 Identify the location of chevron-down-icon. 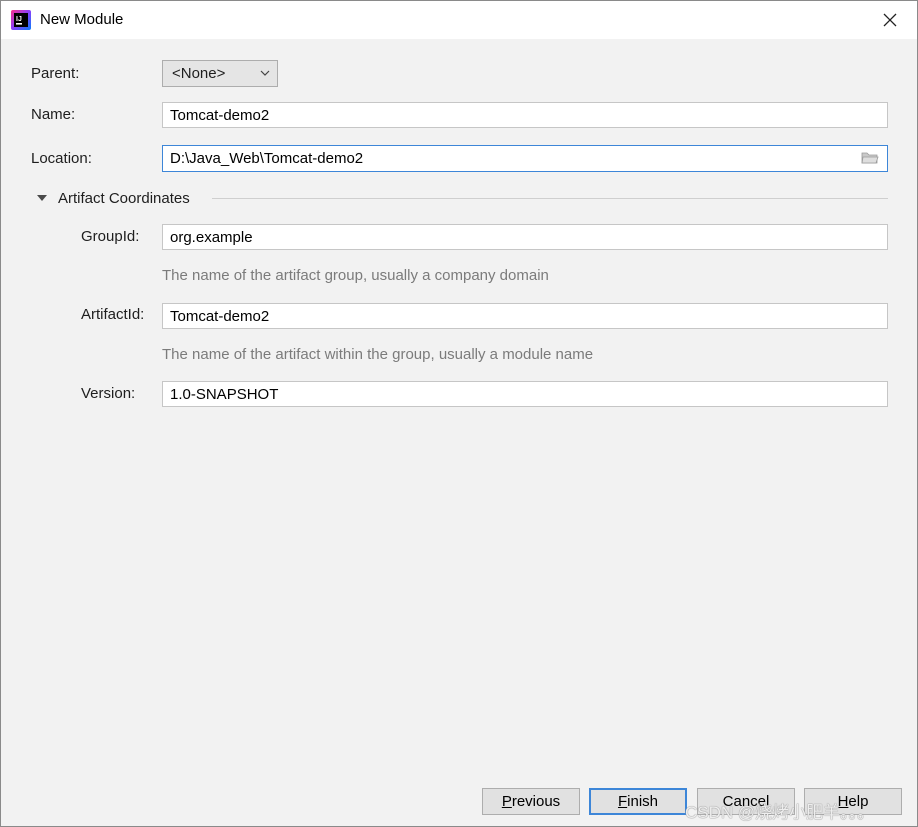
(265, 73).